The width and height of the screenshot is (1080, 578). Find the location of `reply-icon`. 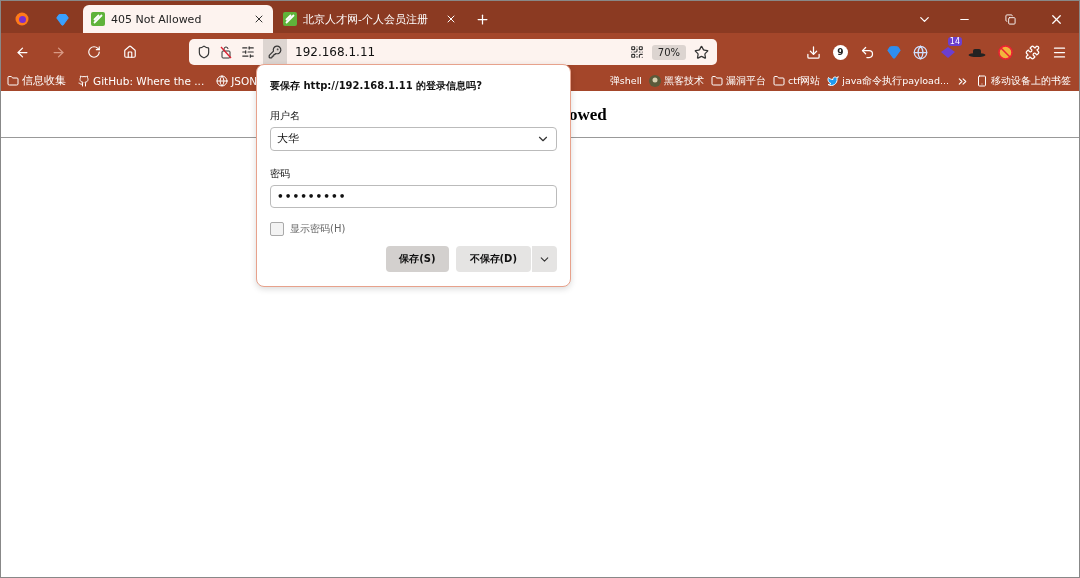

reply-icon is located at coordinates (867, 52).